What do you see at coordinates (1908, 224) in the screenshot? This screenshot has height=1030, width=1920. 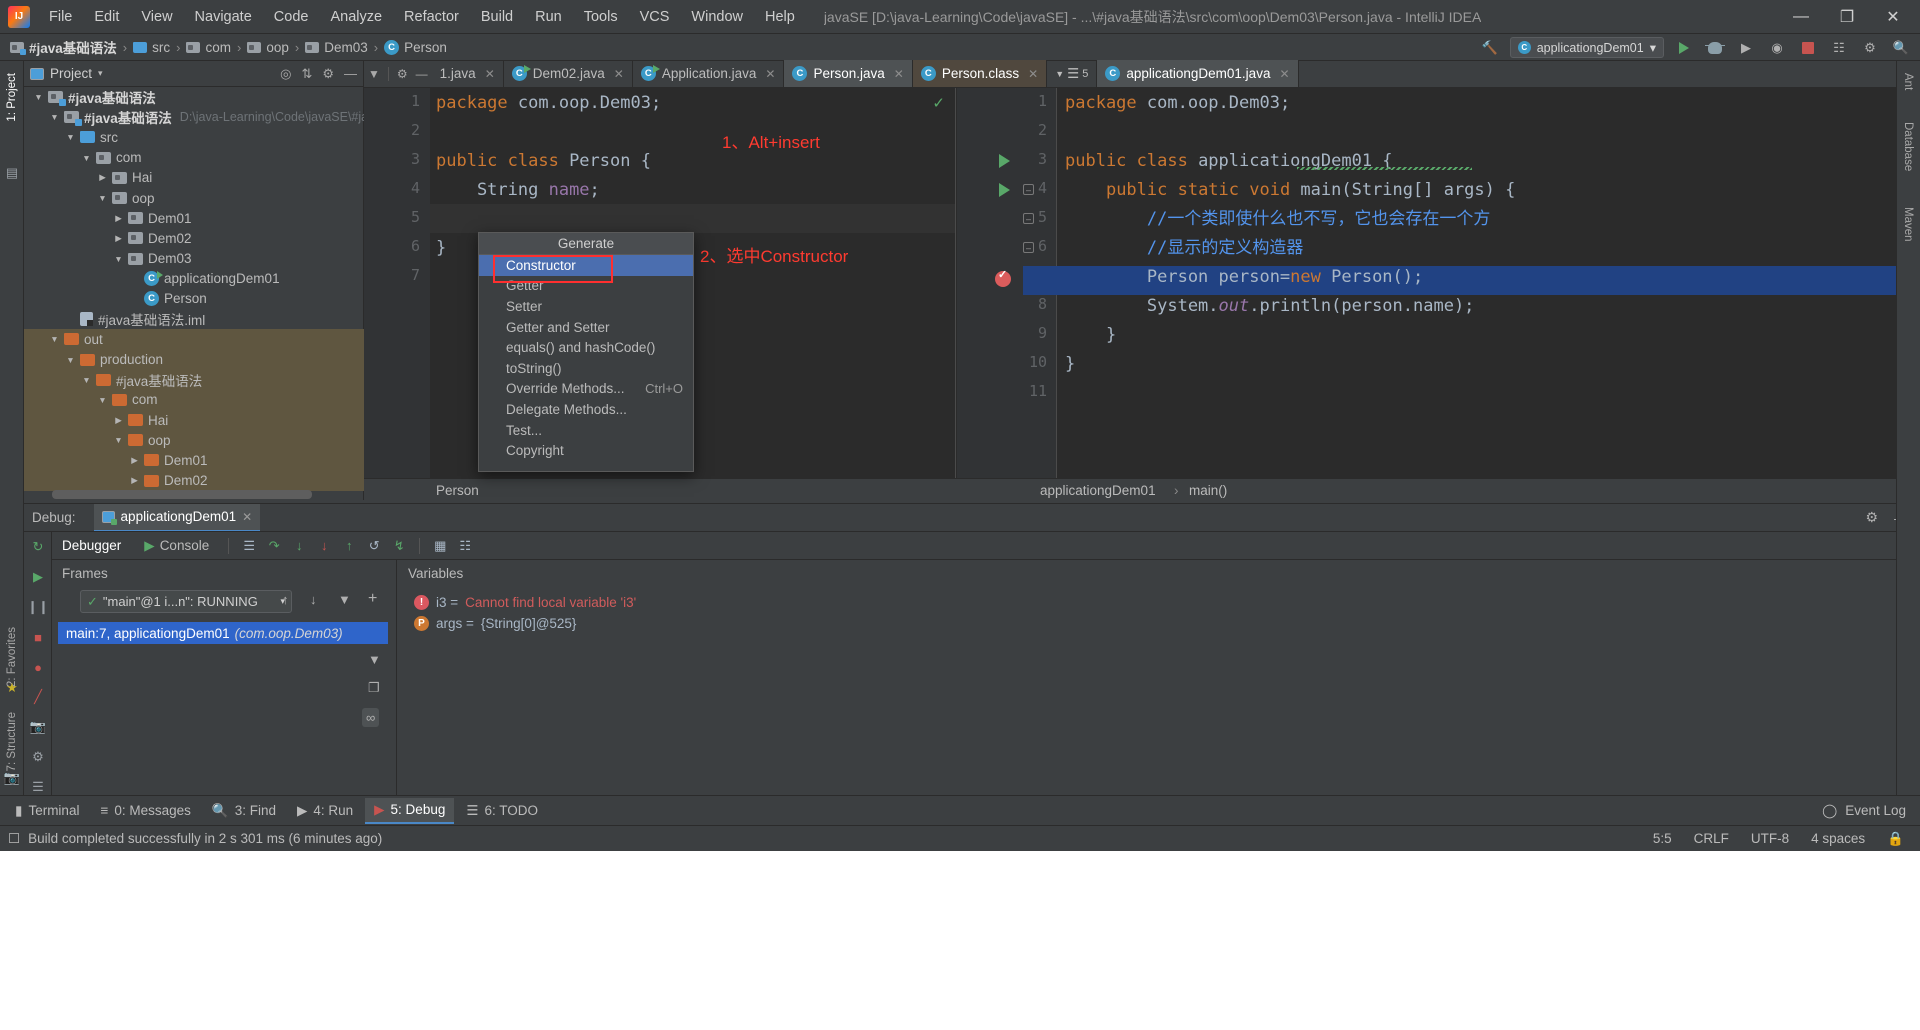 I see `sidebar-tab-maven: Maven` at bounding box center [1908, 224].